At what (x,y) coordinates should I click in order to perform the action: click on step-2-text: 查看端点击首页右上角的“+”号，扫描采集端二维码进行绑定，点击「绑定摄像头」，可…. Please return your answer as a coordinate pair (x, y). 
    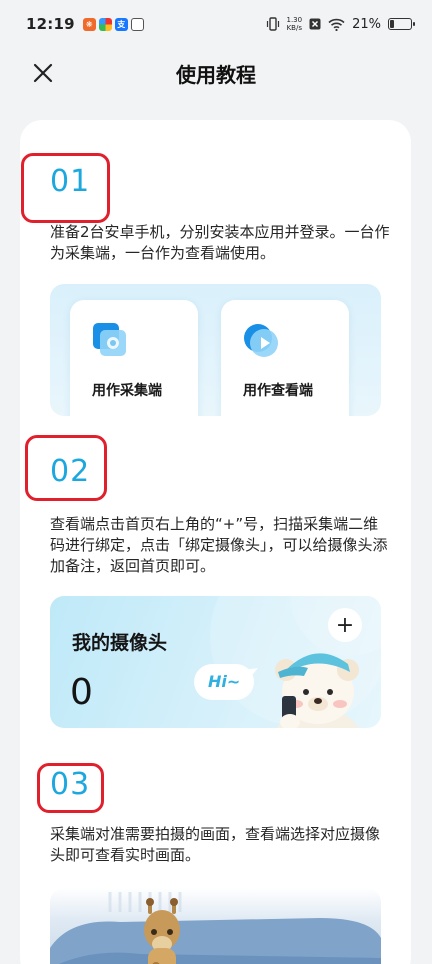
    Looking at the image, I should click on (219, 545).